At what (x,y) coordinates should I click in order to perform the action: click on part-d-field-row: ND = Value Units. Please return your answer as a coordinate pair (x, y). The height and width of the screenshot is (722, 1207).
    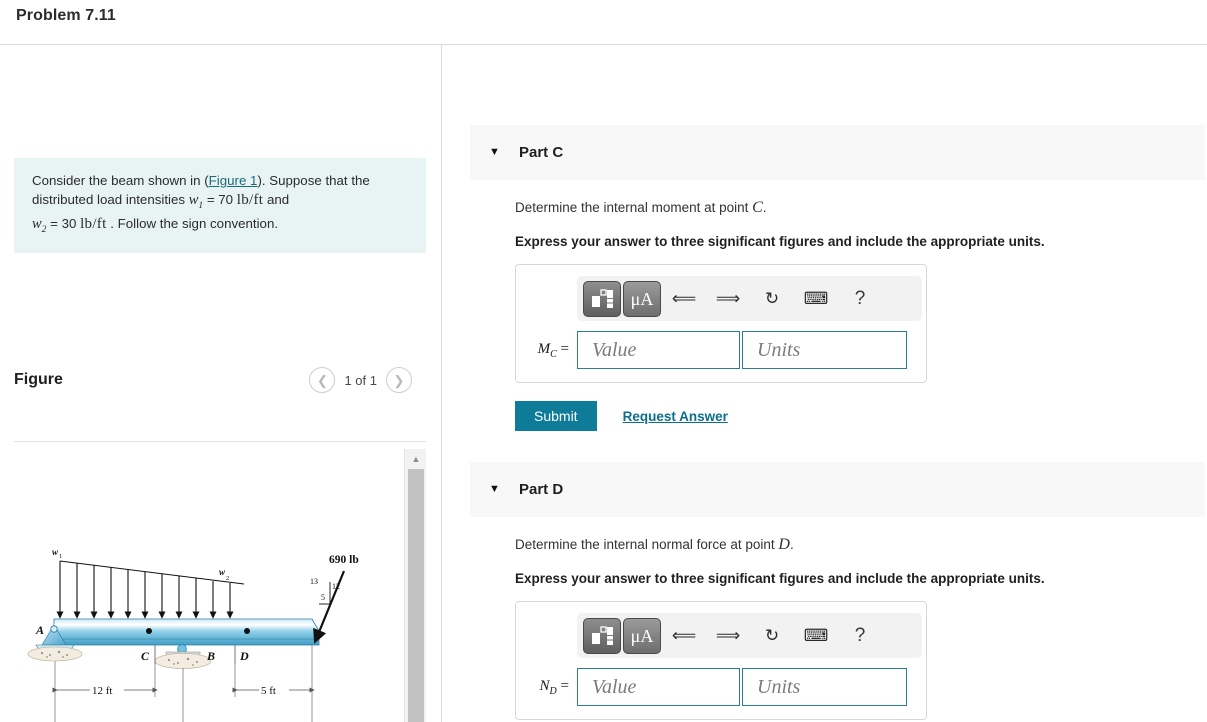
    Looking at the image, I should click on (721, 687).